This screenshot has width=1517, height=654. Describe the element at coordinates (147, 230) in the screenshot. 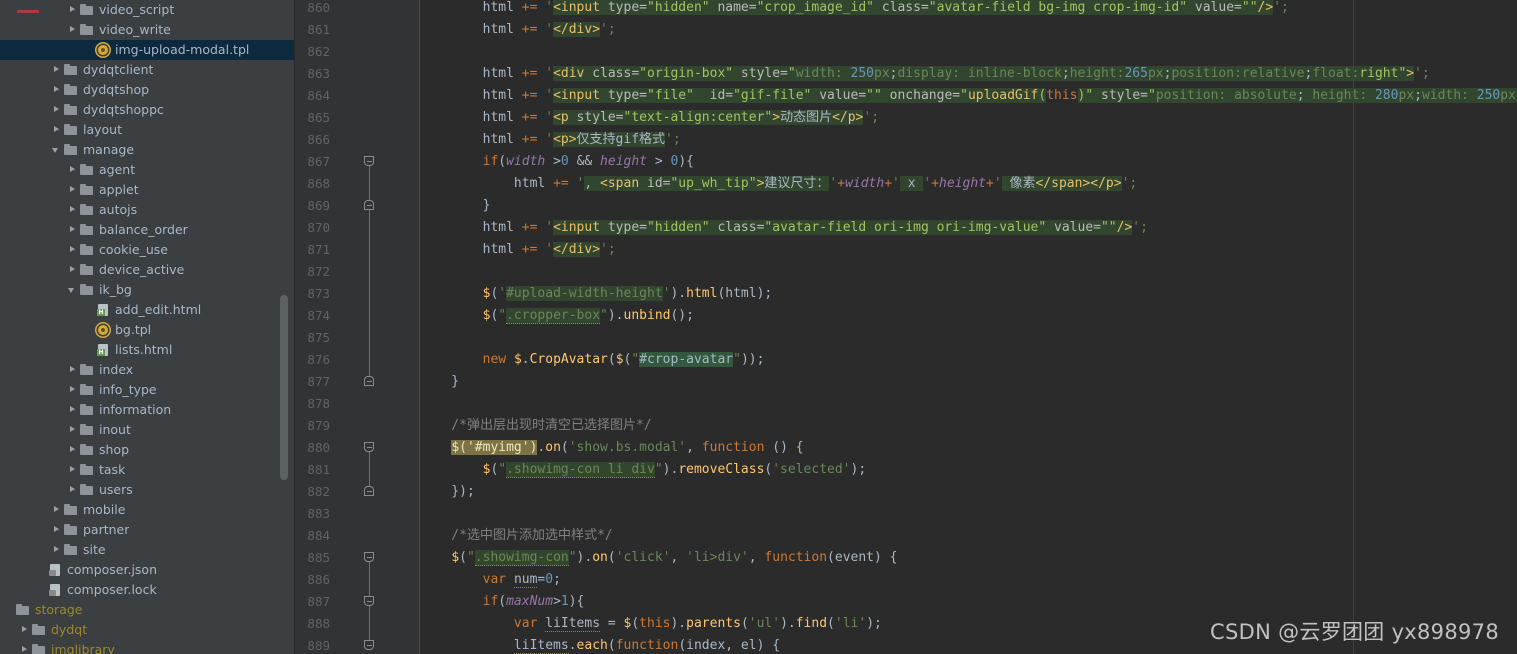

I see `tree-item-balance-order: balance_order` at that location.